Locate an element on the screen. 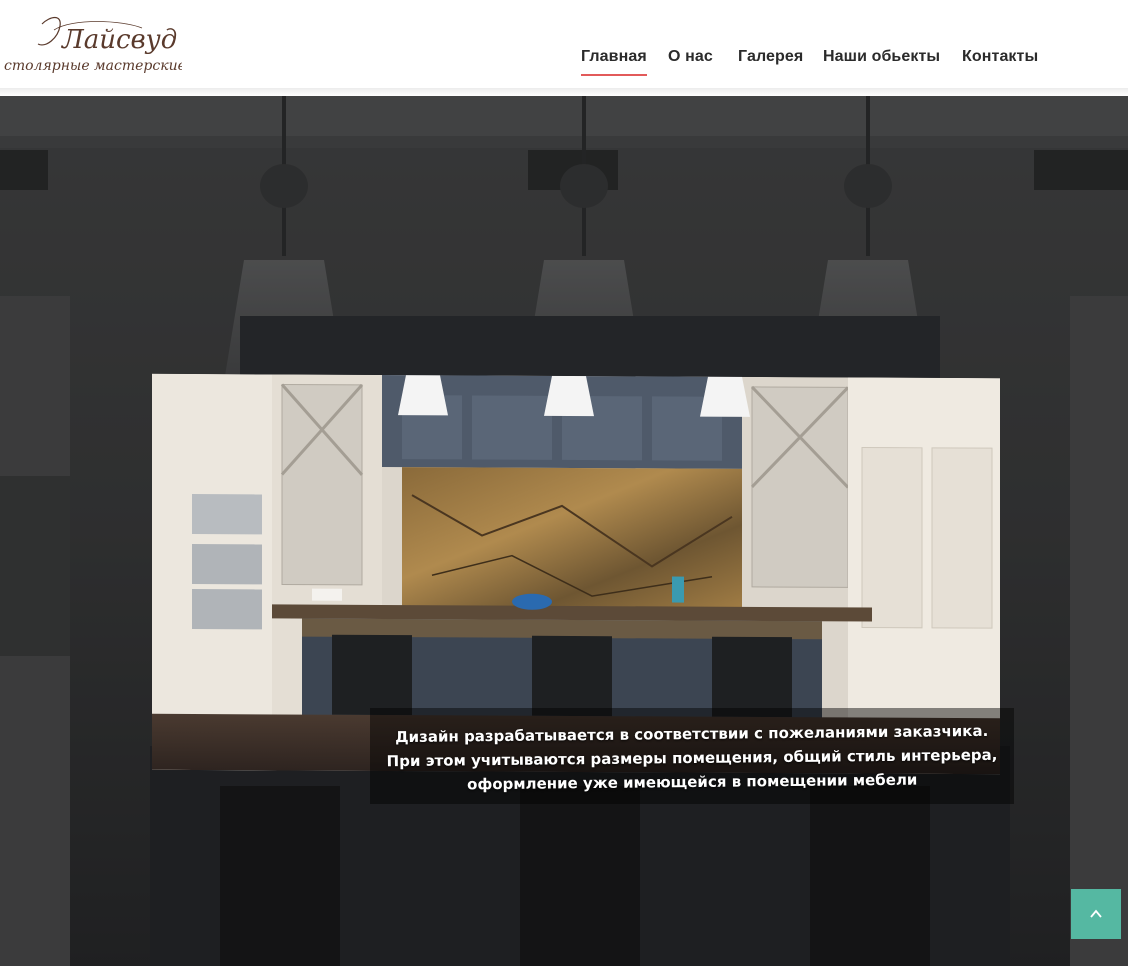 Image resolution: width=1128 pixels, height=966 pixels. scroll-to-top-button is located at coordinates (1096, 914).